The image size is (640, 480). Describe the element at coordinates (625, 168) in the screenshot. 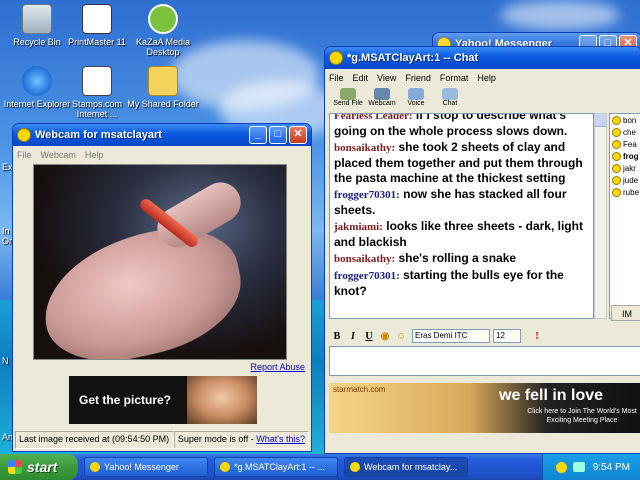

I see `user-list-item: jakr` at that location.